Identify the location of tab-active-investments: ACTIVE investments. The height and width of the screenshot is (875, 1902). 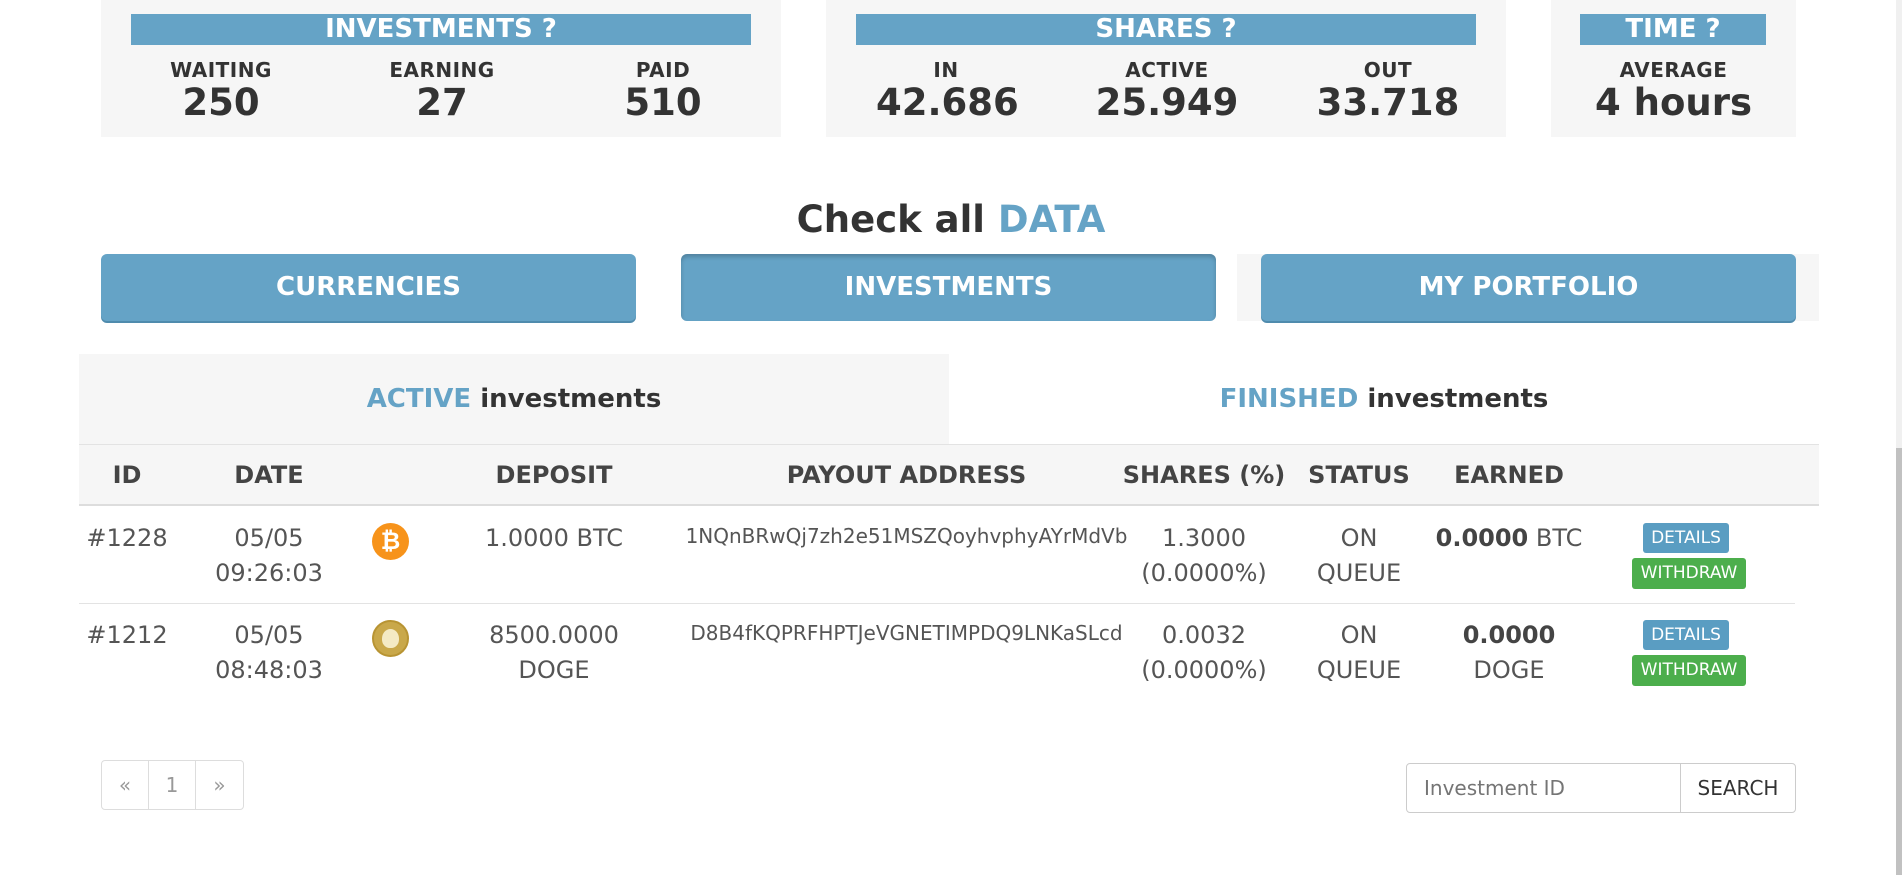
(514, 399).